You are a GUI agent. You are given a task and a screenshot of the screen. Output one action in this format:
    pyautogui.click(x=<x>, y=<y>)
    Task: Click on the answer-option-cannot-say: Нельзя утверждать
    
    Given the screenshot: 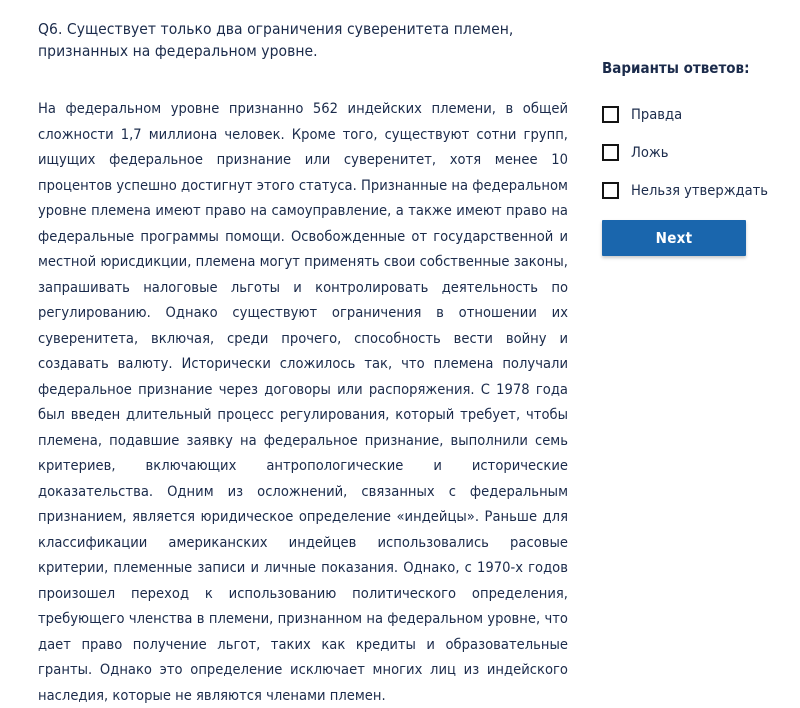 What is the action you would take?
    pyautogui.click(x=692, y=190)
    